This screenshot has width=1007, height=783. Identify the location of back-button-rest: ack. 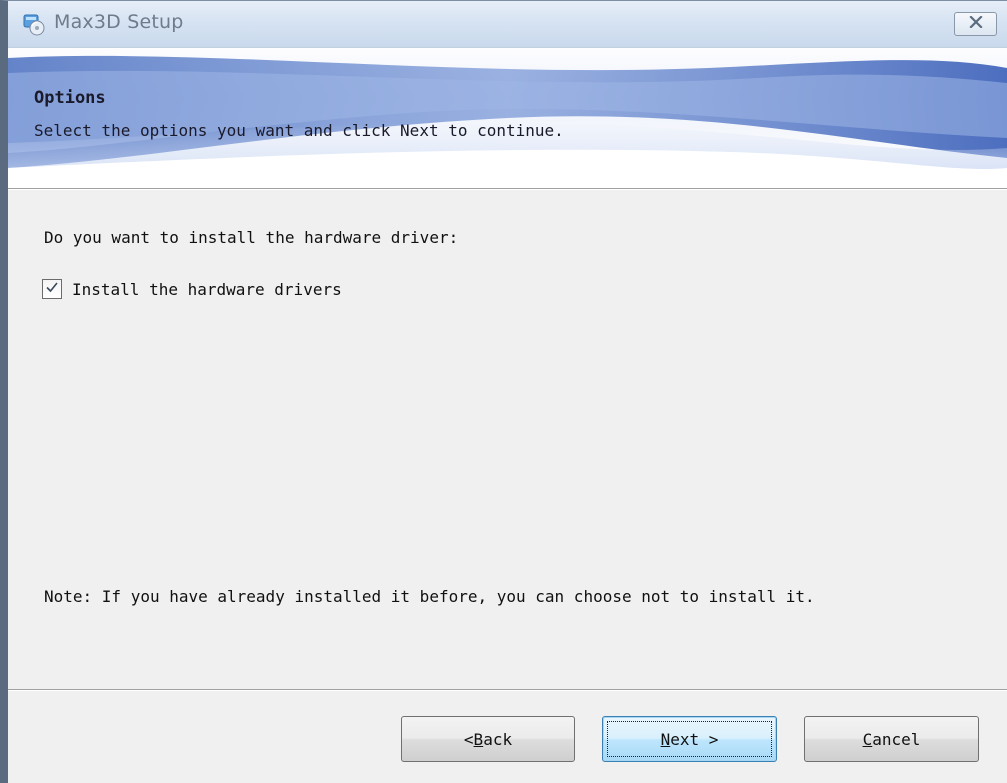
(498, 739).